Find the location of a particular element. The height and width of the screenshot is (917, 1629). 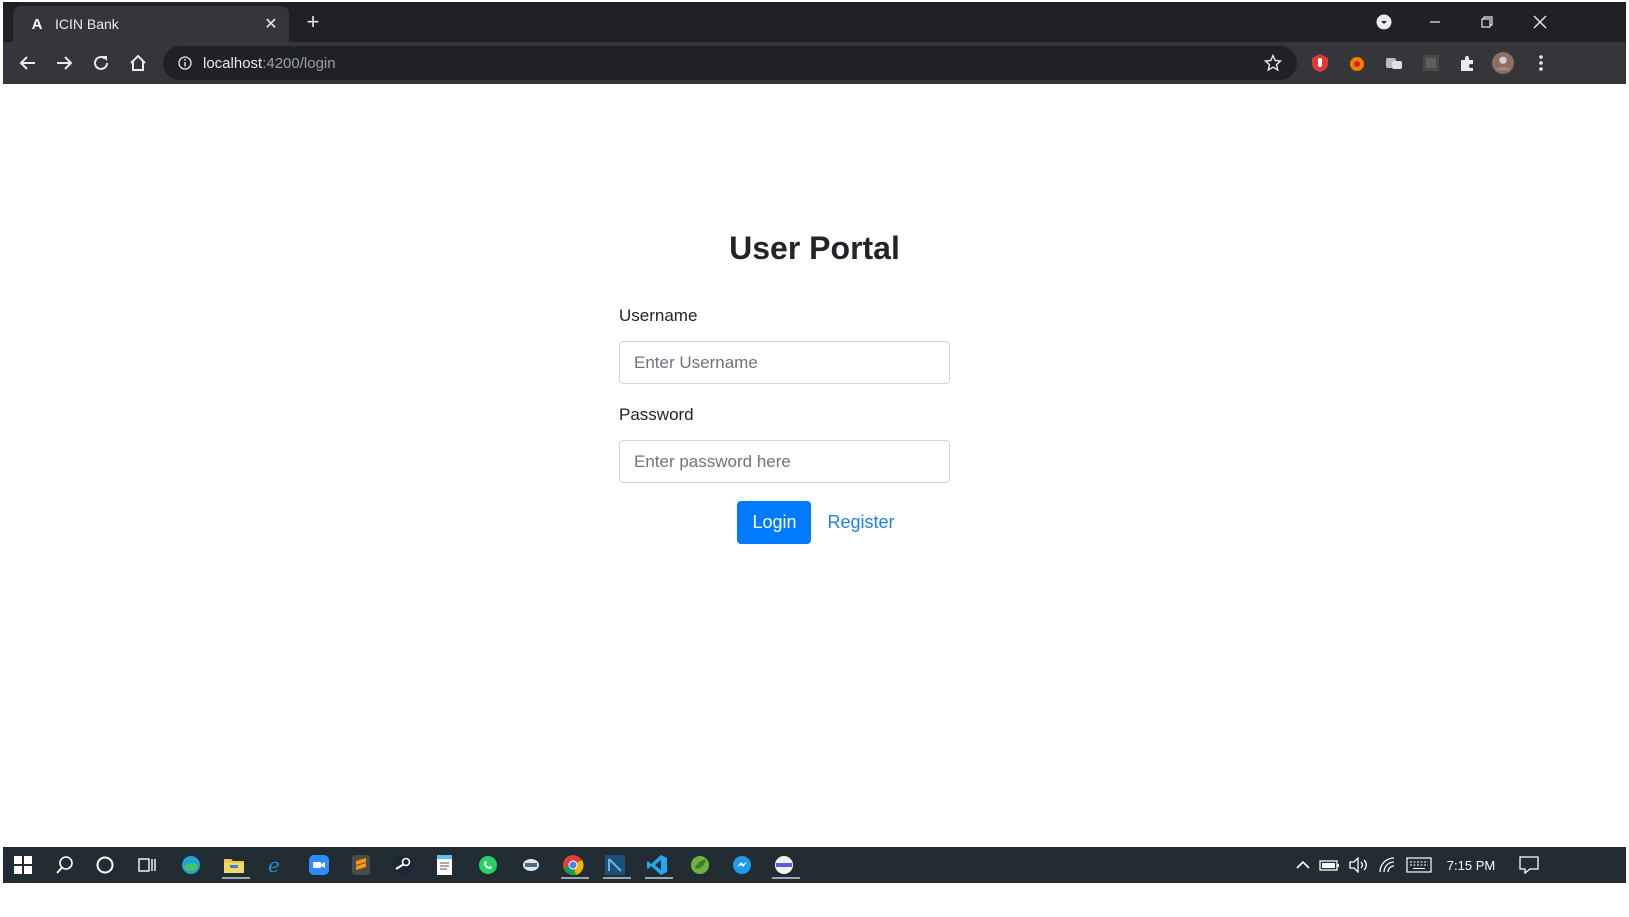

back-arrow-icon is located at coordinates (28, 63).